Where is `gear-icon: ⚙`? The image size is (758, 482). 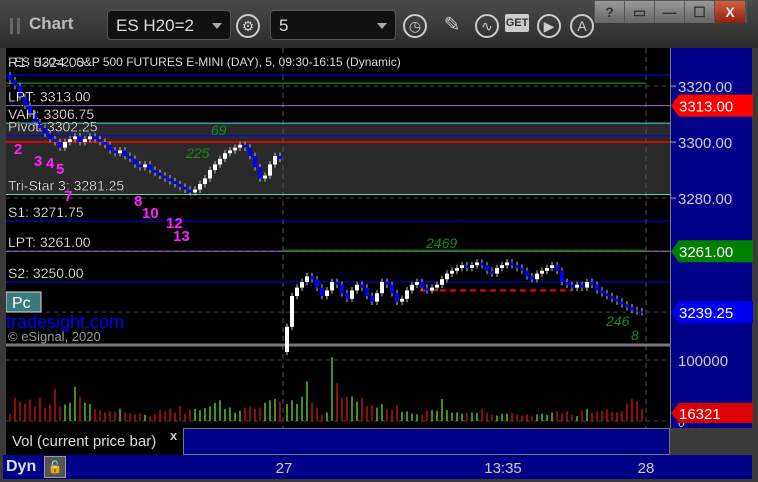
gear-icon: ⚙ is located at coordinates (248, 26).